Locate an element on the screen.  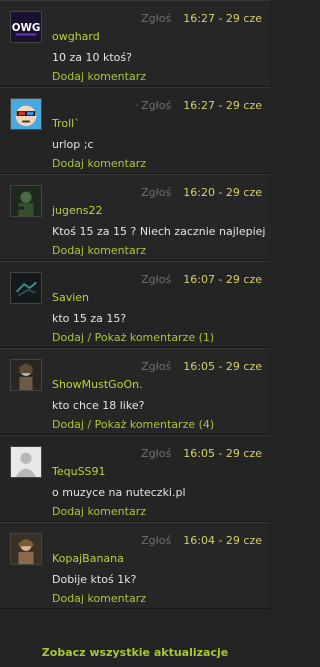
timestamp: 16:04 - 29 cze is located at coordinates (222, 540).